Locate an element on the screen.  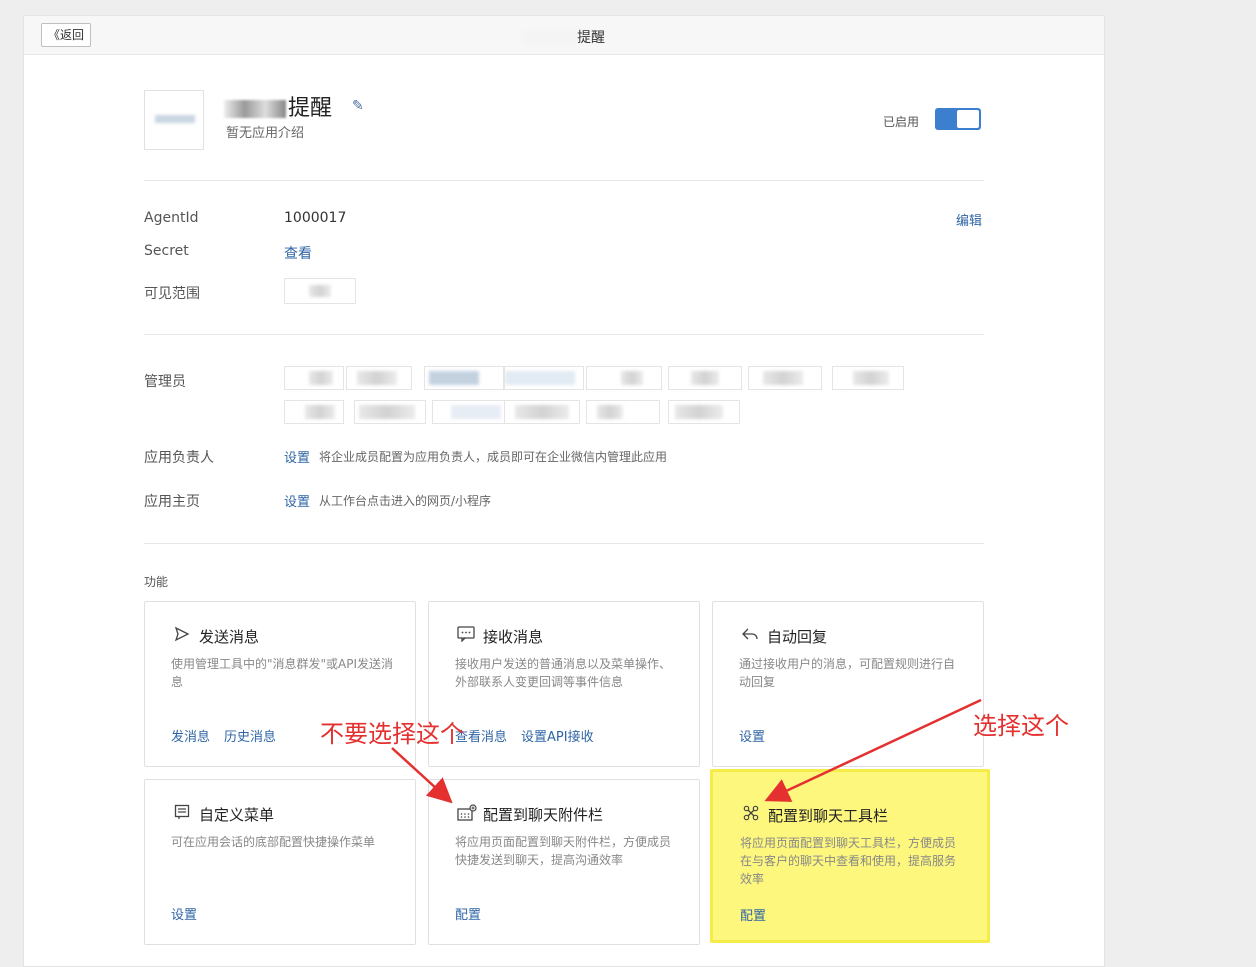
enable-toggle is located at coordinates (958, 119).